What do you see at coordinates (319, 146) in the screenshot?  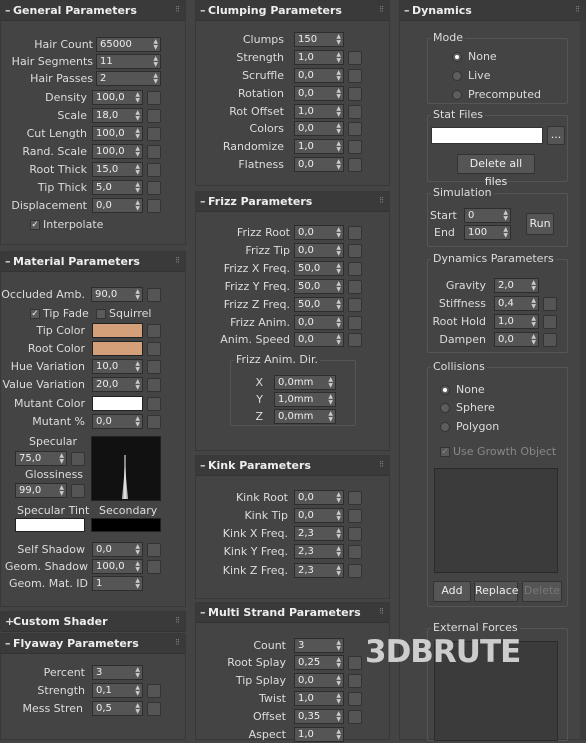 I see `randomize-spinner: 1,0 ▲ ▼` at bounding box center [319, 146].